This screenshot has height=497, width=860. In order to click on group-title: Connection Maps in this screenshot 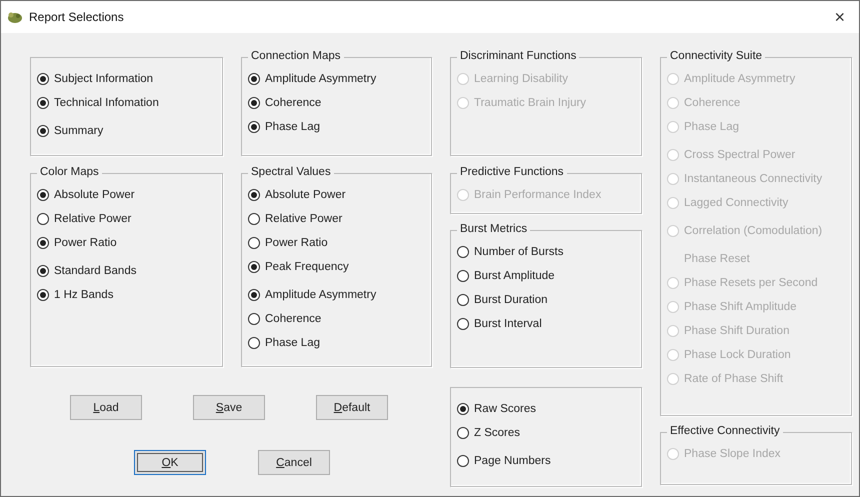, I will do `click(296, 56)`.